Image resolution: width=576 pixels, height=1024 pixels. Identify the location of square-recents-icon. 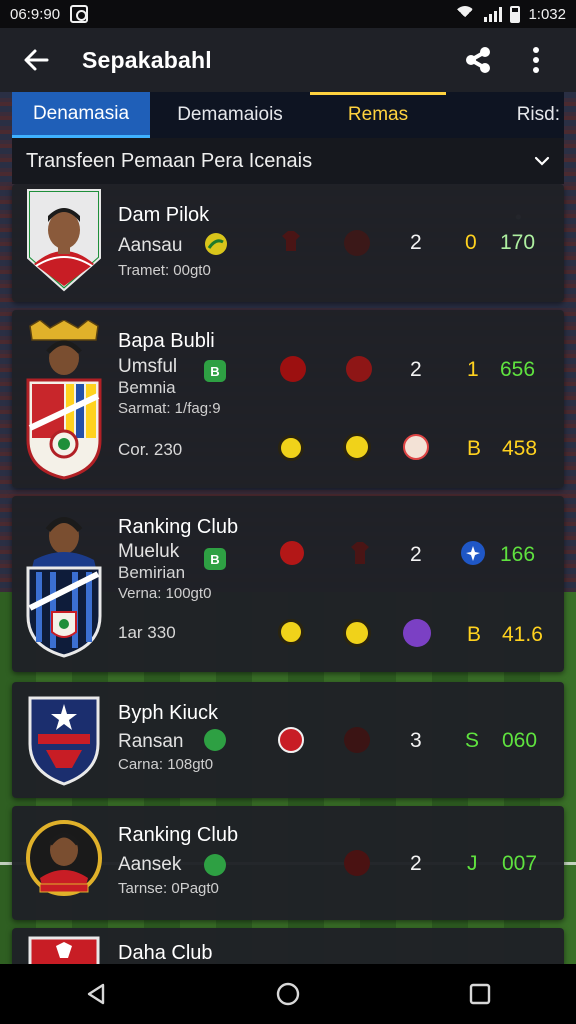
(480, 994).